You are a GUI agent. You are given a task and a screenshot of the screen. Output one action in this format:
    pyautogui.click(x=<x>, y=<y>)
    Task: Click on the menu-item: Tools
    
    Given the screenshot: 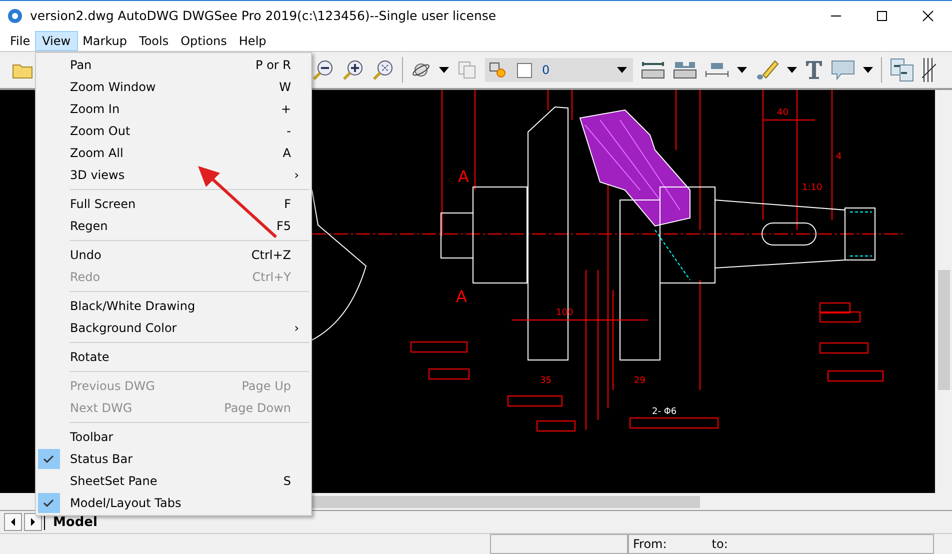 What is the action you would take?
    pyautogui.click(x=154, y=41)
    